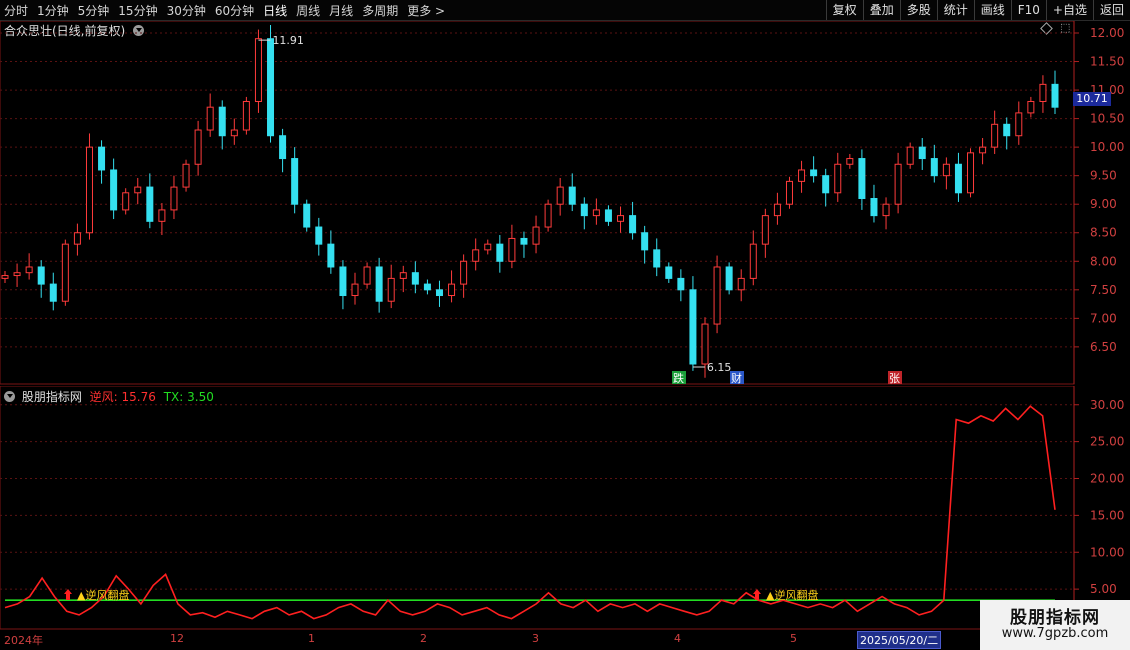 The height and width of the screenshot is (650, 1130). Describe the element at coordinates (1028, 10) in the screenshot. I see `f10-button: F10` at that location.